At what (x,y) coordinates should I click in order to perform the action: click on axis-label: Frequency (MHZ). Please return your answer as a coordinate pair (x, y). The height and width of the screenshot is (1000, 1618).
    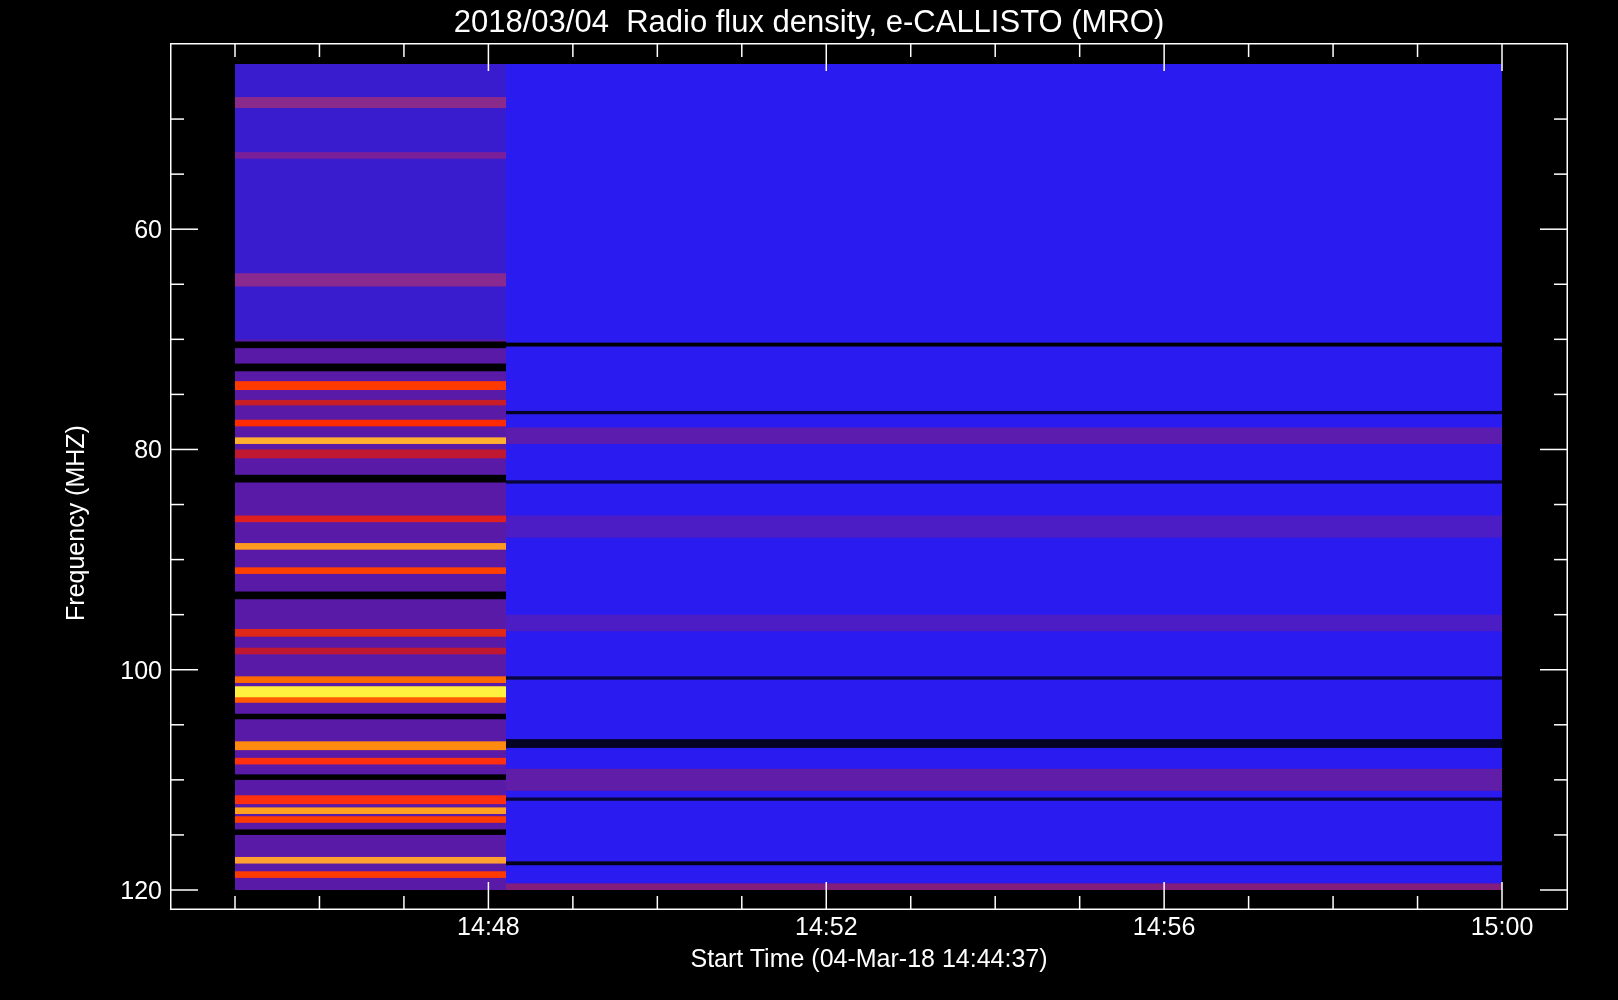
    Looking at the image, I should click on (75, 523).